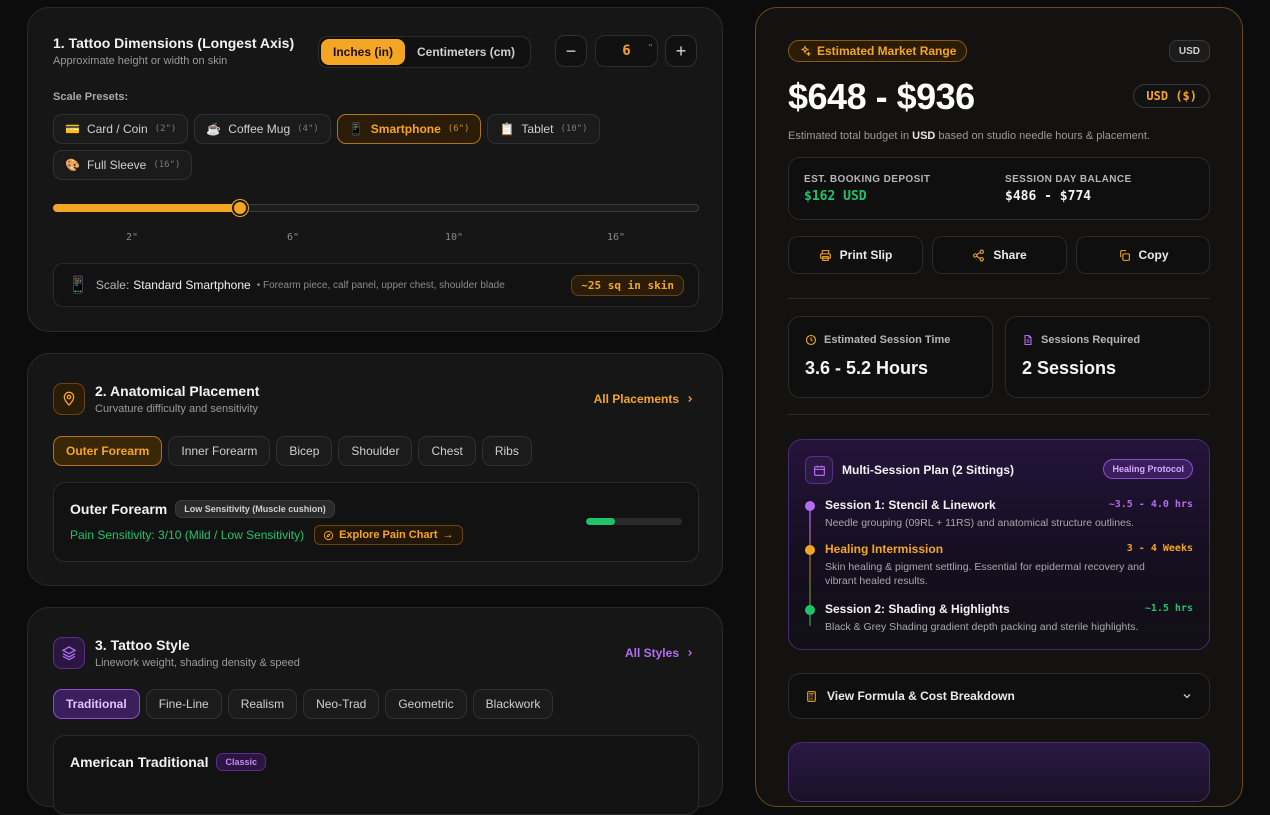  What do you see at coordinates (147, 208) in the screenshot?
I see `slider-fill` at bounding box center [147, 208].